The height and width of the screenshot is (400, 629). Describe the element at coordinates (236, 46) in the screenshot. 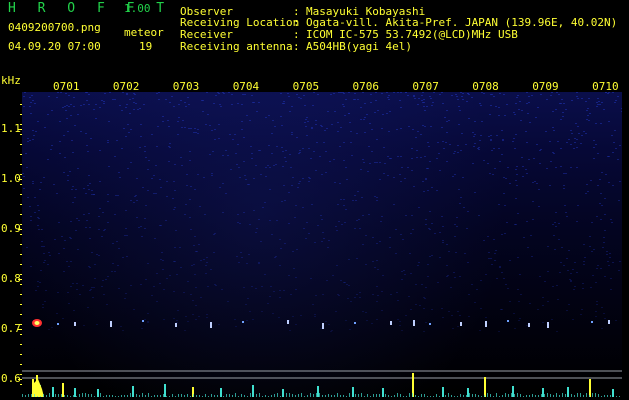

I see `antenna-label: Receiving antenna` at that location.